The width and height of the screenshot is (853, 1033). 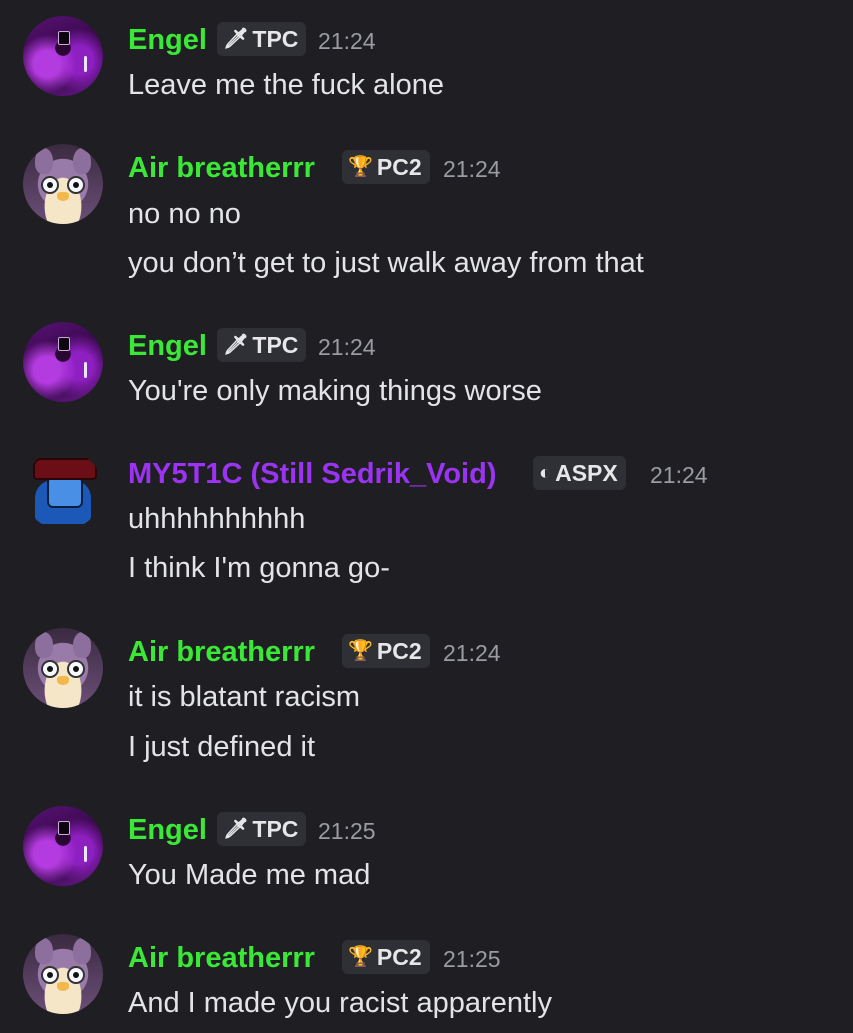 I want to click on message-text: Leave me the fuck alone, so click(x=286, y=85).